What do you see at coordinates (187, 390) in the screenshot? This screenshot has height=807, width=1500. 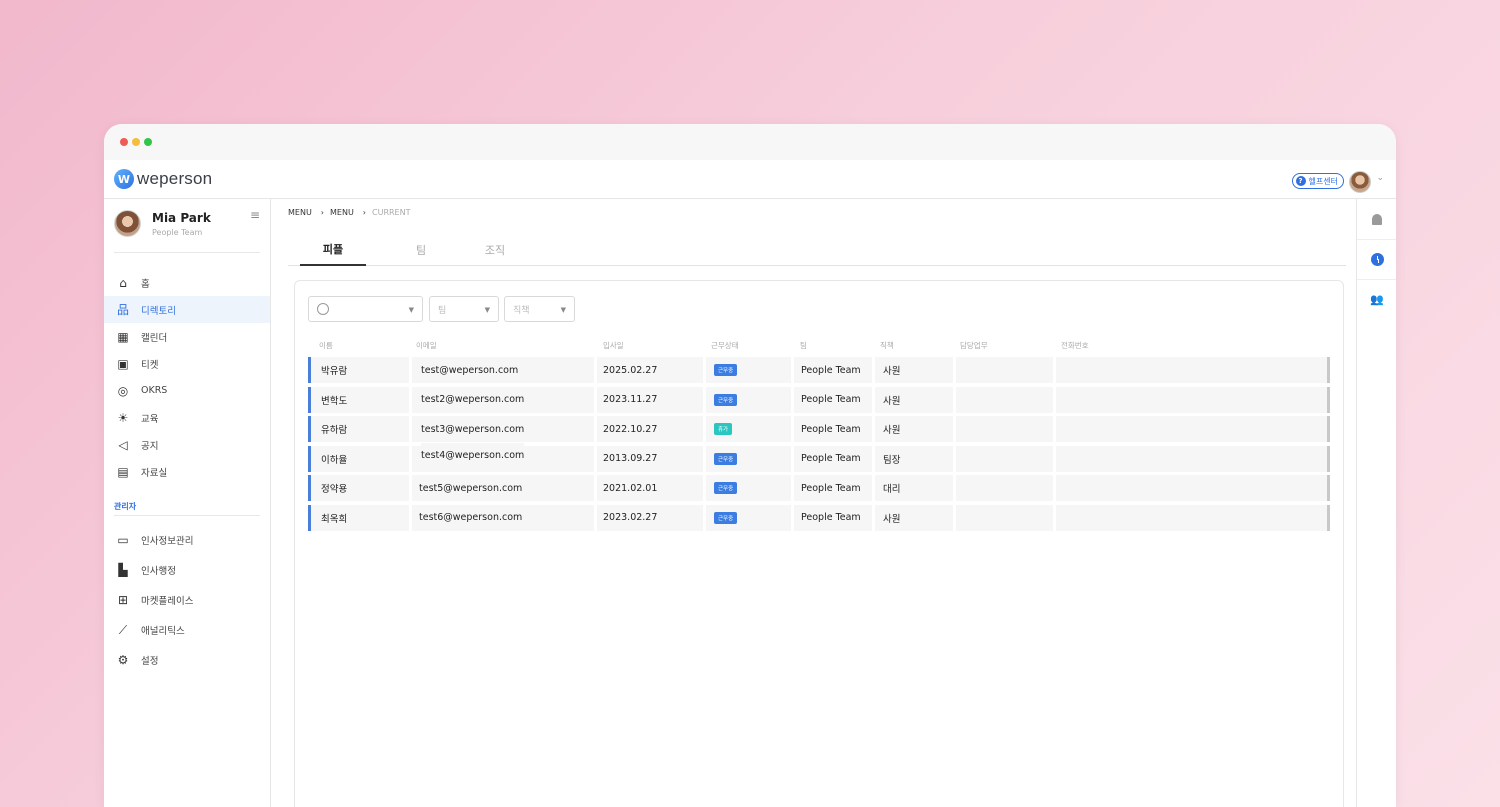 I see `sidebar-item-okrs: ◎ OKRS` at bounding box center [187, 390].